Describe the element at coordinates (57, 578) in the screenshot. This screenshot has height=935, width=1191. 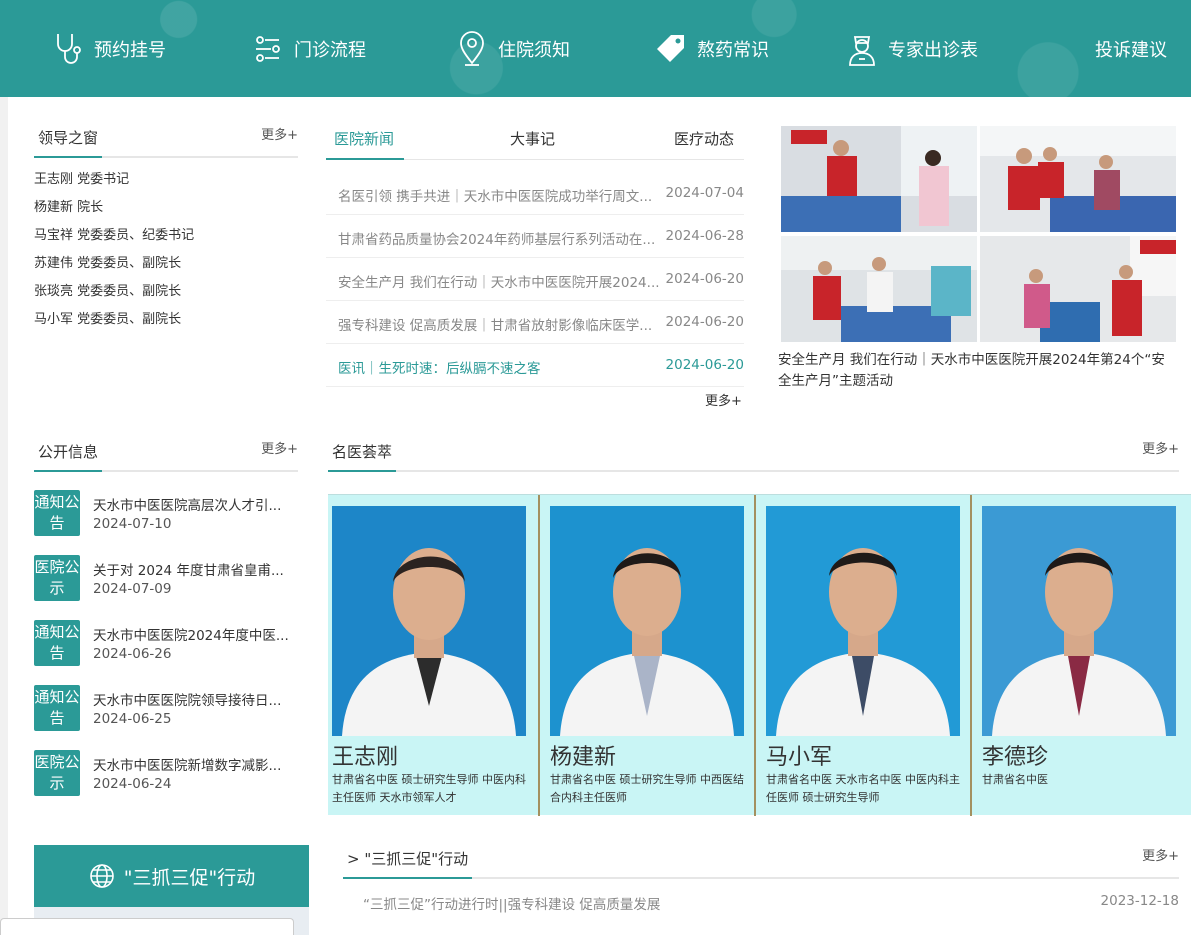
I see `category-badge: 医院公示` at that location.